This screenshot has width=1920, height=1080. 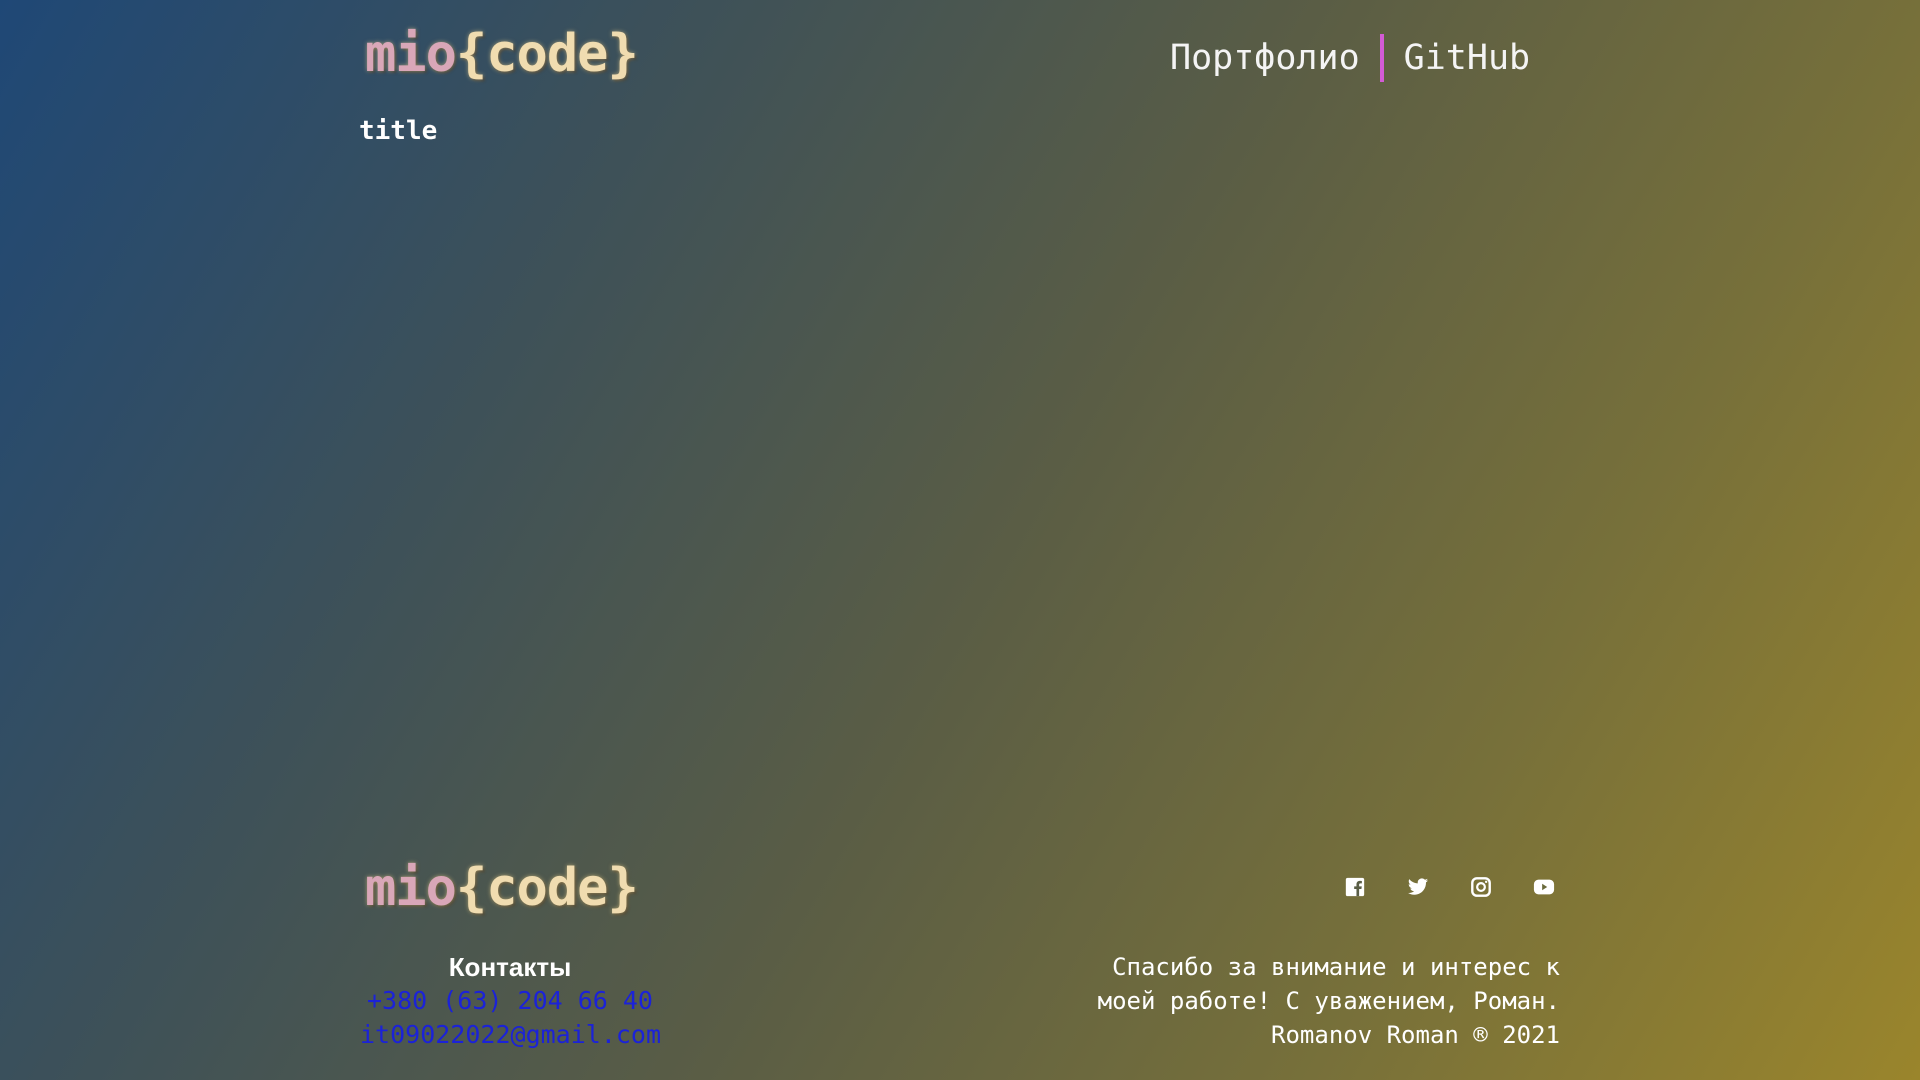 What do you see at coordinates (1415, 1035) in the screenshot?
I see `copyright-text: Romanov Roman ® 2021` at bounding box center [1415, 1035].